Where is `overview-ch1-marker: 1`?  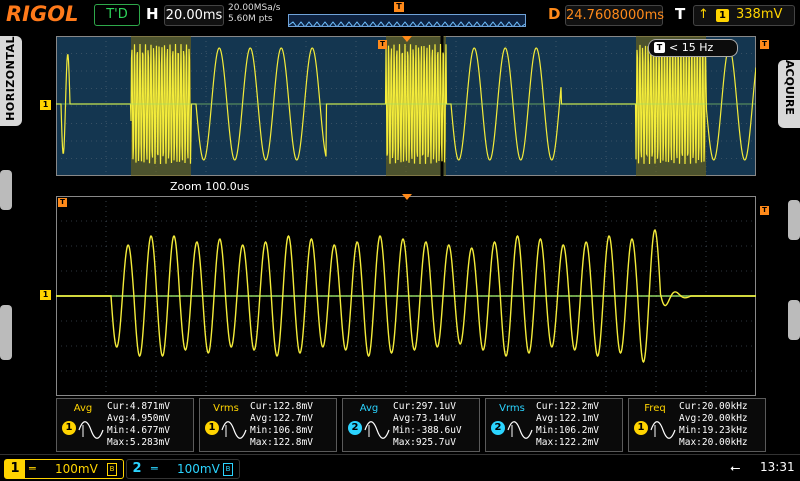
overview-ch1-marker: 1 is located at coordinates (45, 105).